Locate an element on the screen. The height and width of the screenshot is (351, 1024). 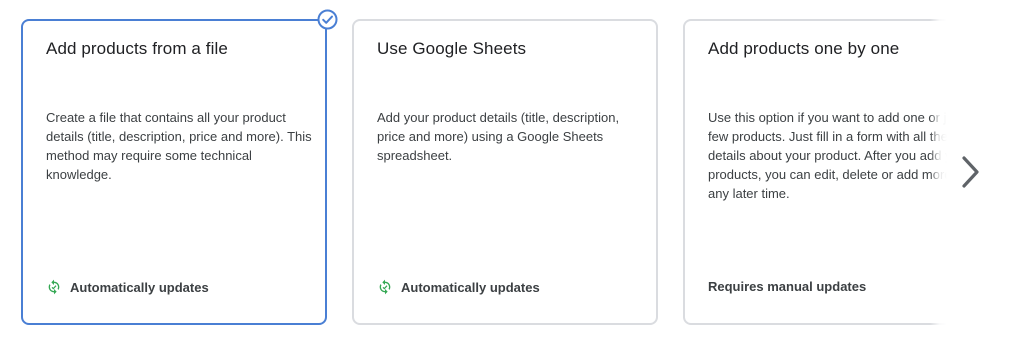
selected-check-icon is located at coordinates (327, 19).